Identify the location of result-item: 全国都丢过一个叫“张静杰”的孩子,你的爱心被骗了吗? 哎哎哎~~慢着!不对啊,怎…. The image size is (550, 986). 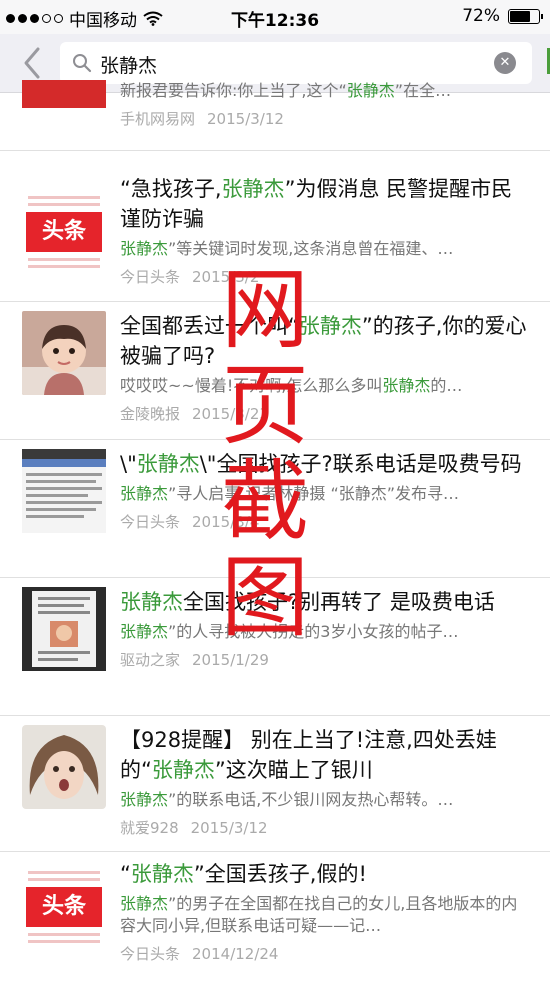
(275, 370).